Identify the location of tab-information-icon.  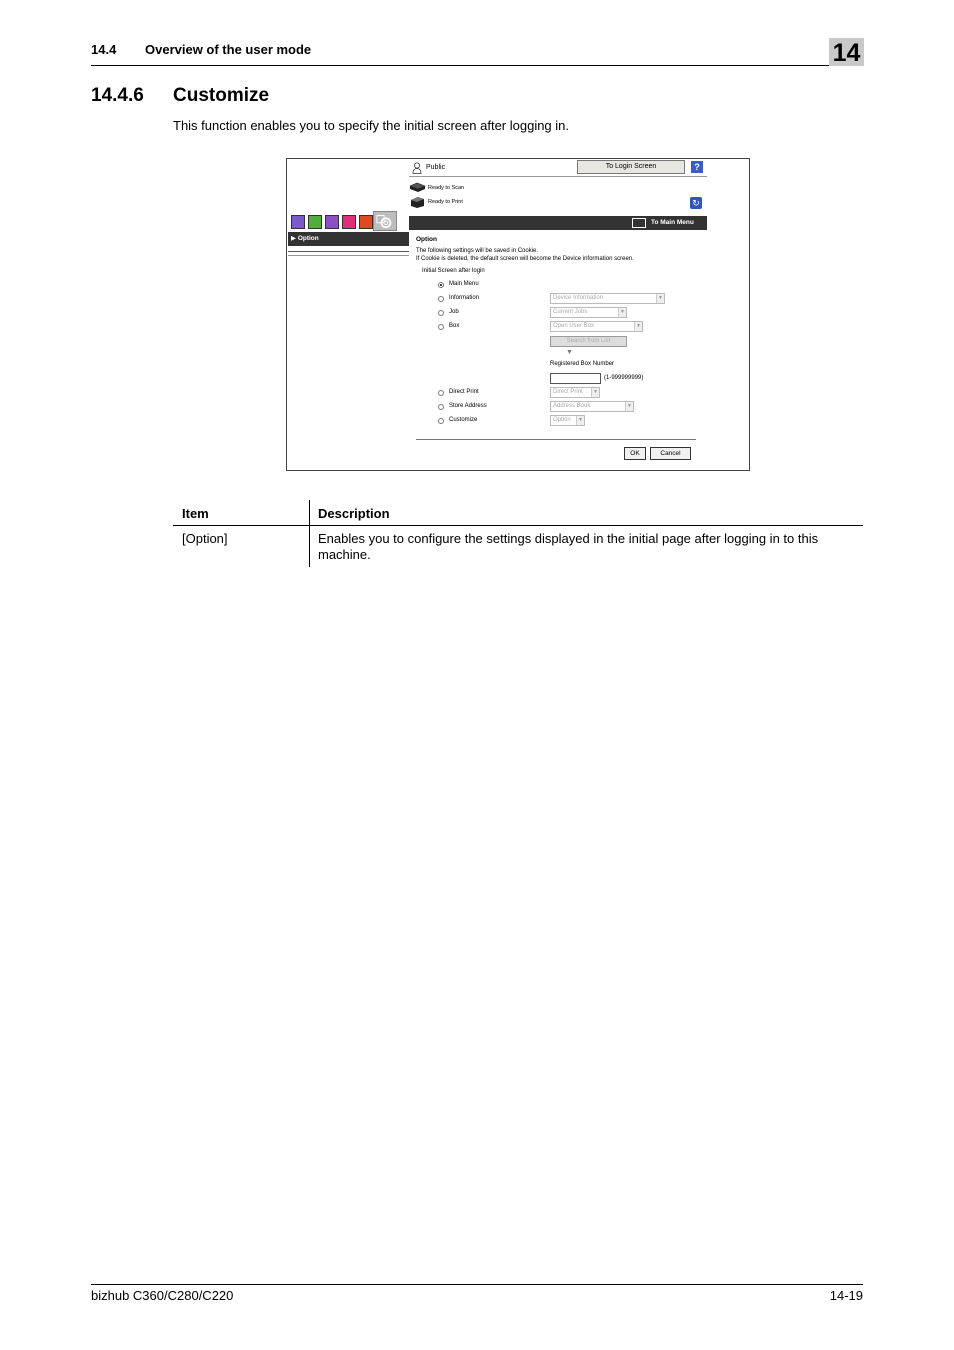
(298, 222).